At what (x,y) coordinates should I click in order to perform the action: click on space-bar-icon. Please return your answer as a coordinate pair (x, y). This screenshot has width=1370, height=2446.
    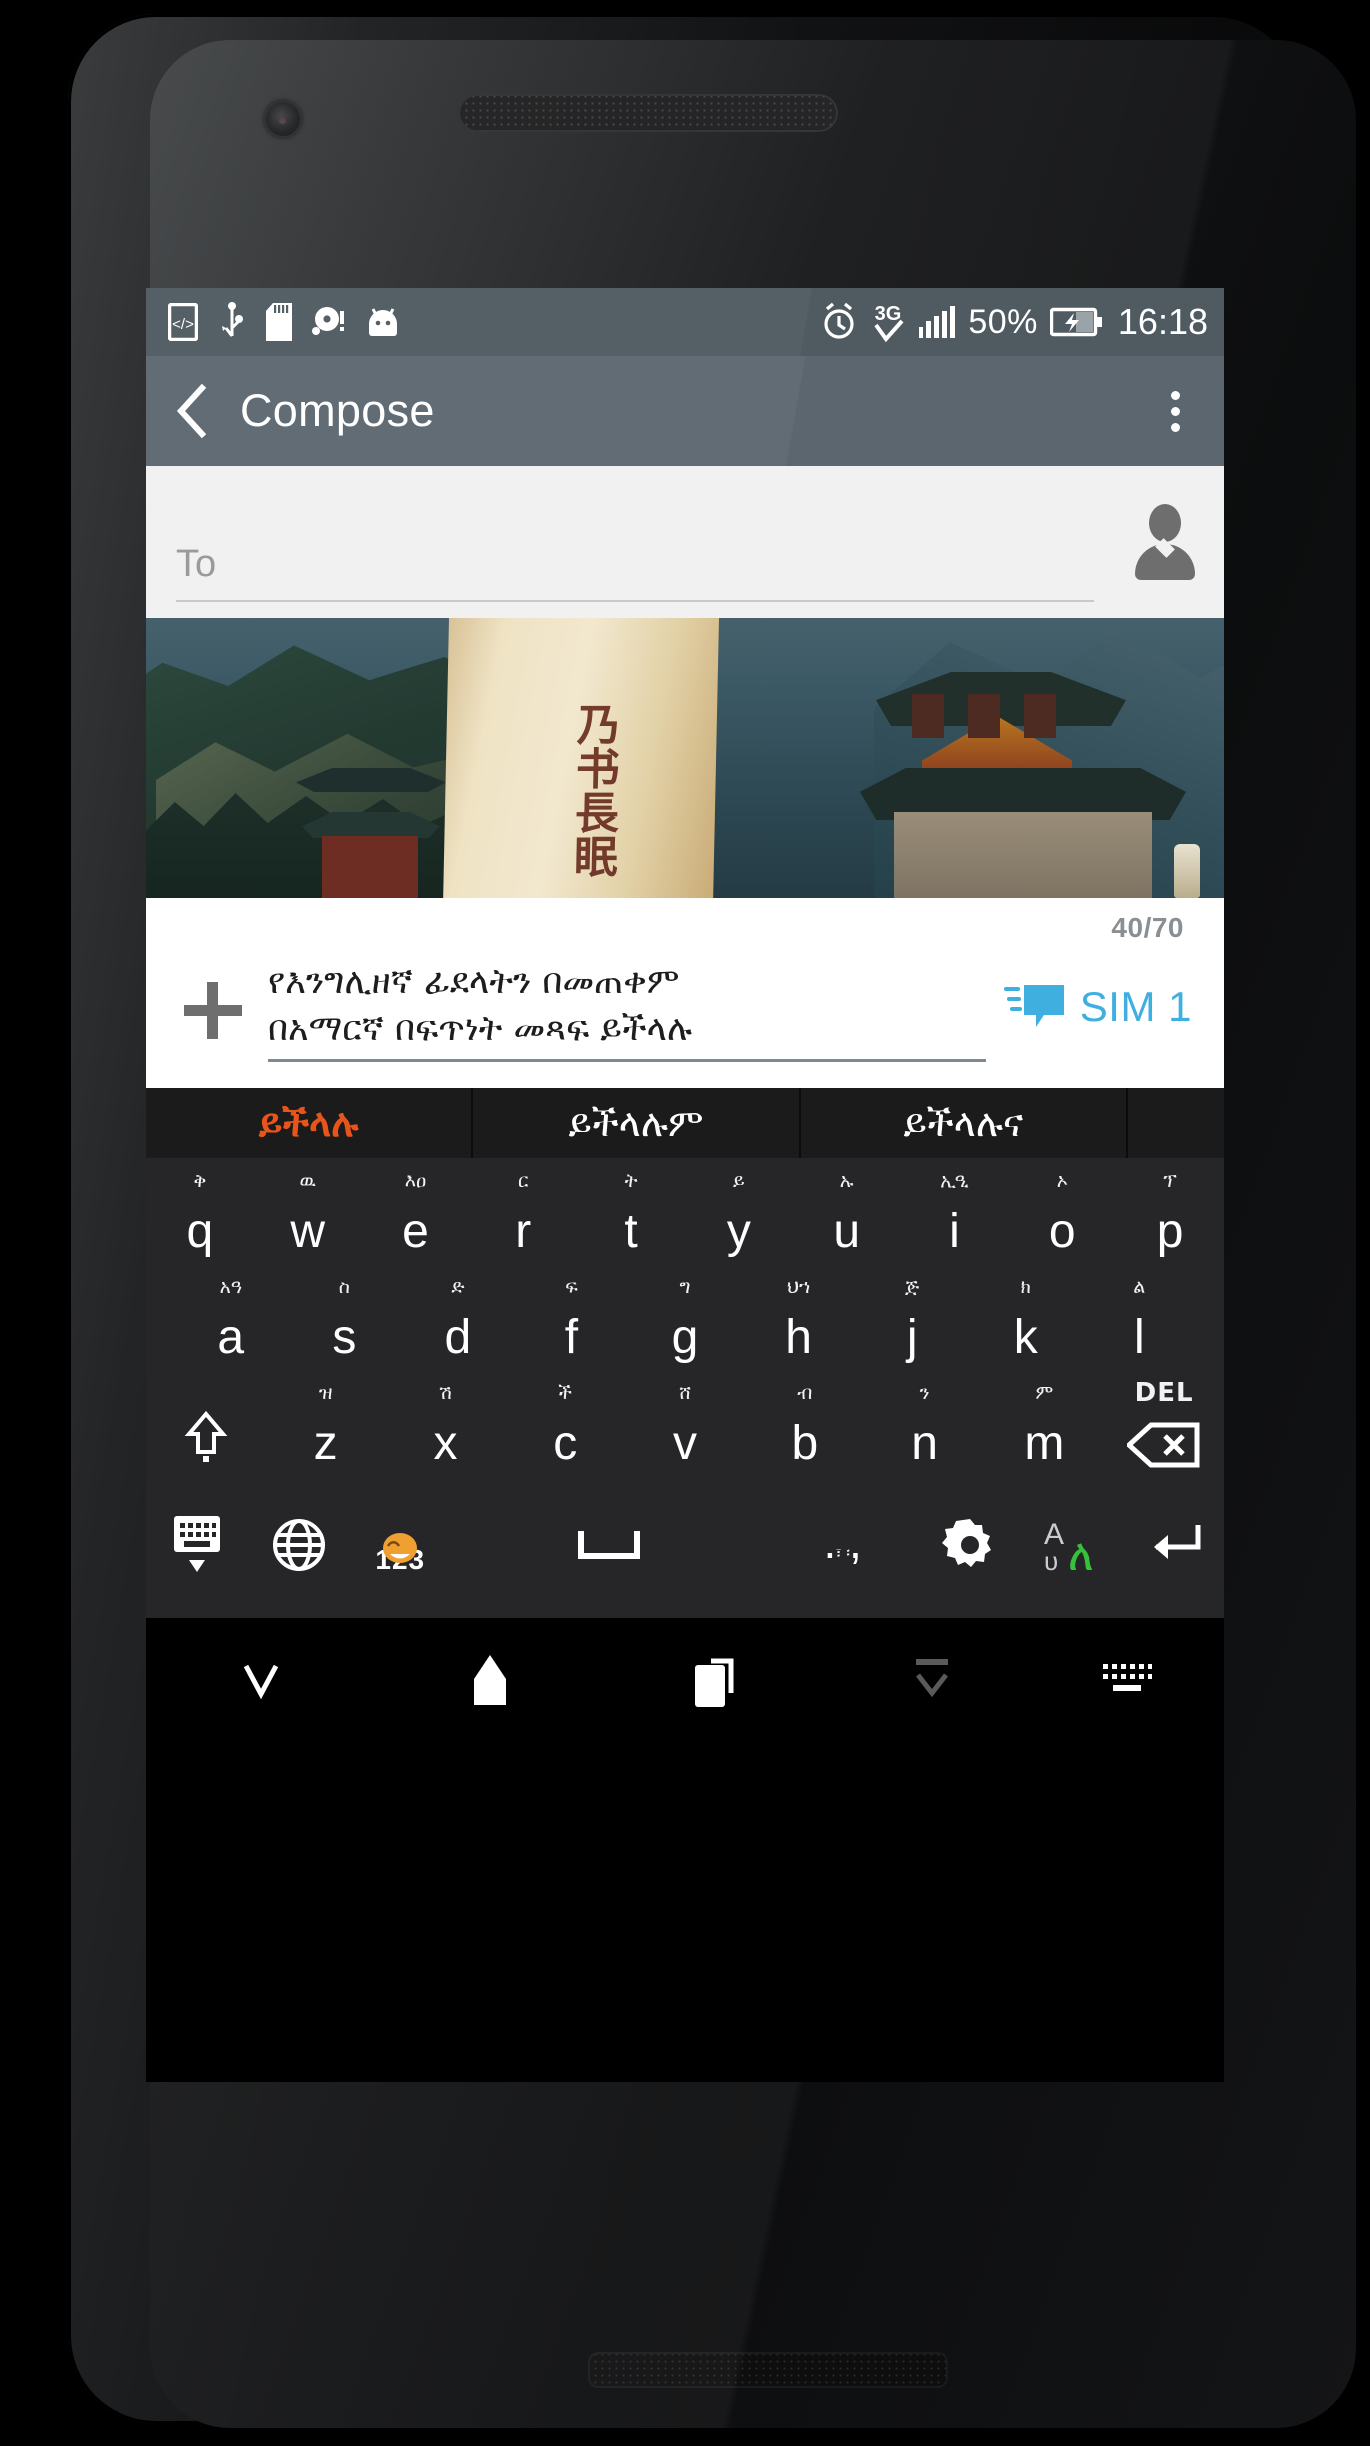
    Looking at the image, I should click on (608, 1545).